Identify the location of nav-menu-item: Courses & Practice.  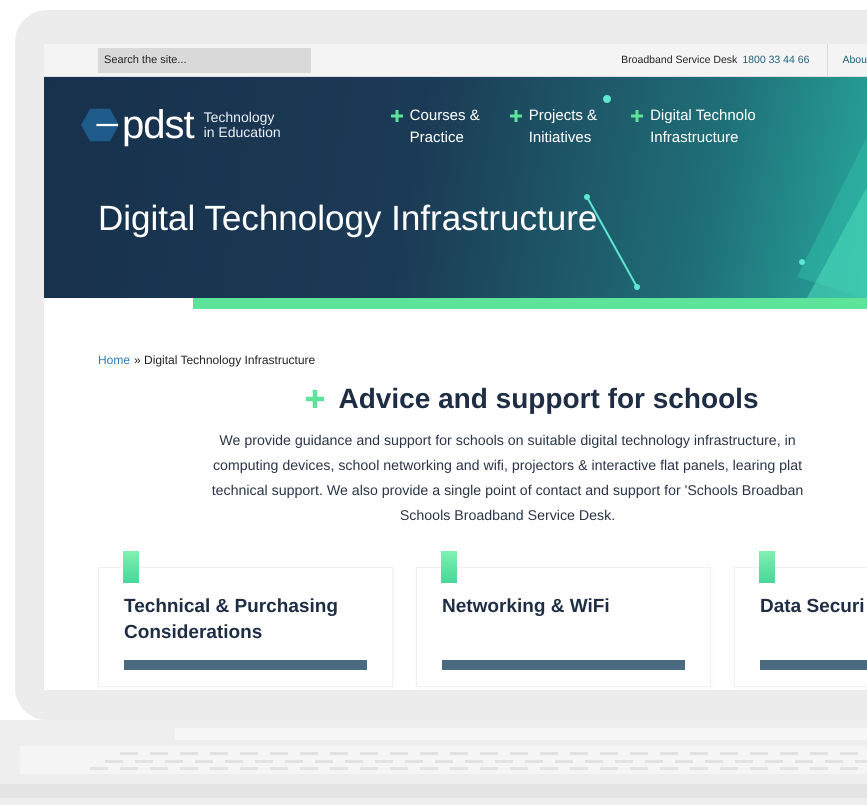
(435, 127).